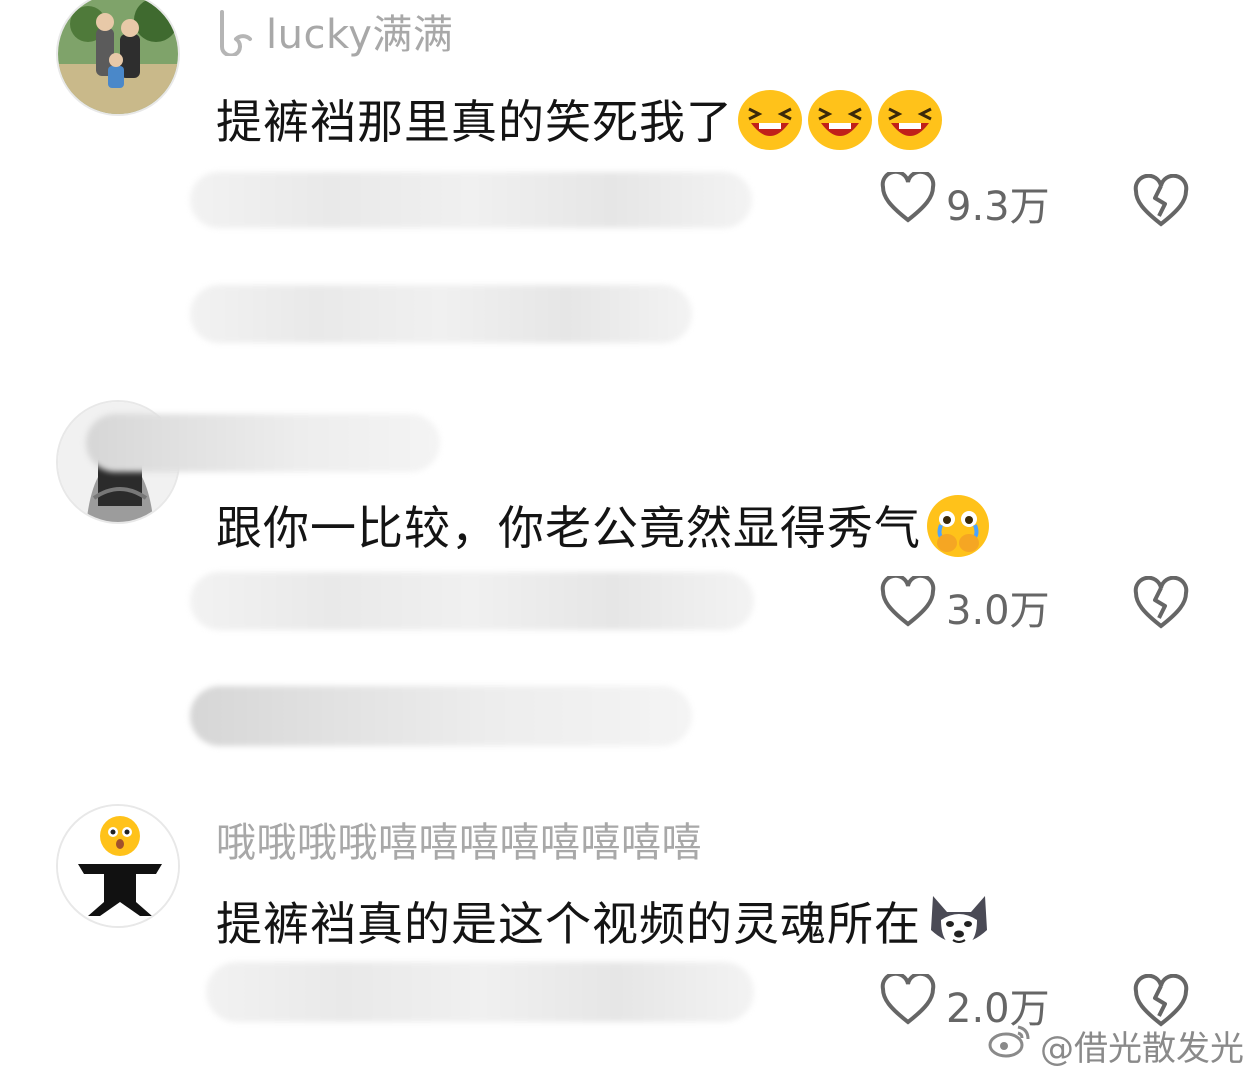  What do you see at coordinates (236, 37) in the screenshot?
I see `tiktok-badge-icon` at bounding box center [236, 37].